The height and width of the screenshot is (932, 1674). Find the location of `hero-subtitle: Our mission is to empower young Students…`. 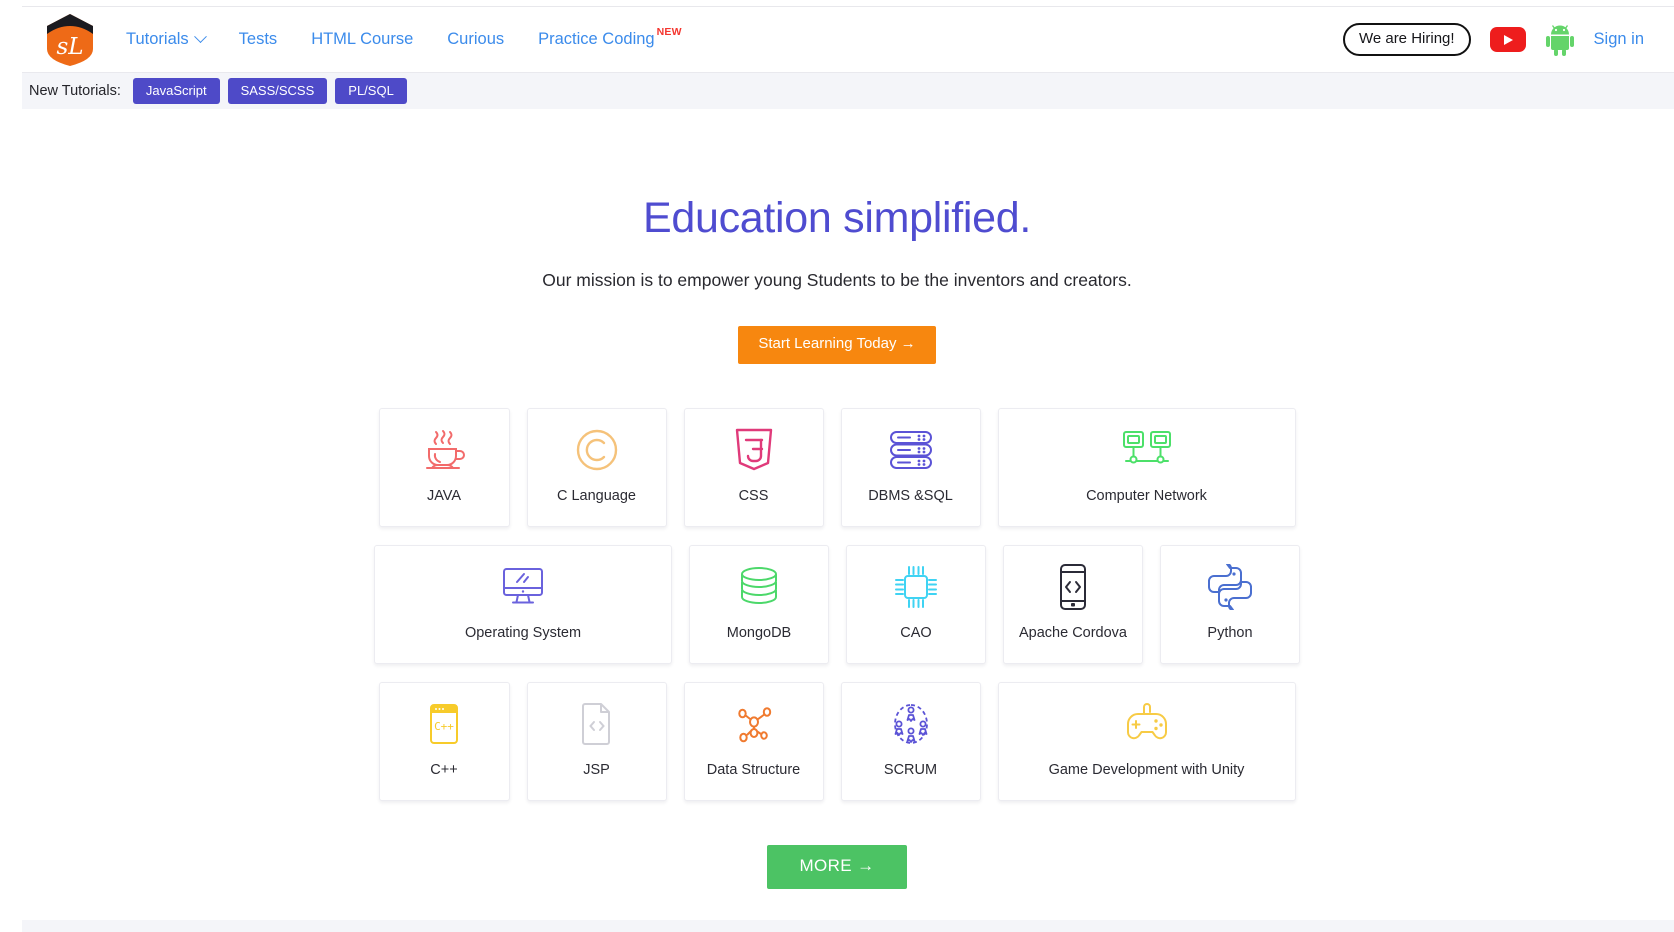

hero-subtitle: Our mission is to empower young Students… is located at coordinates (837, 280).